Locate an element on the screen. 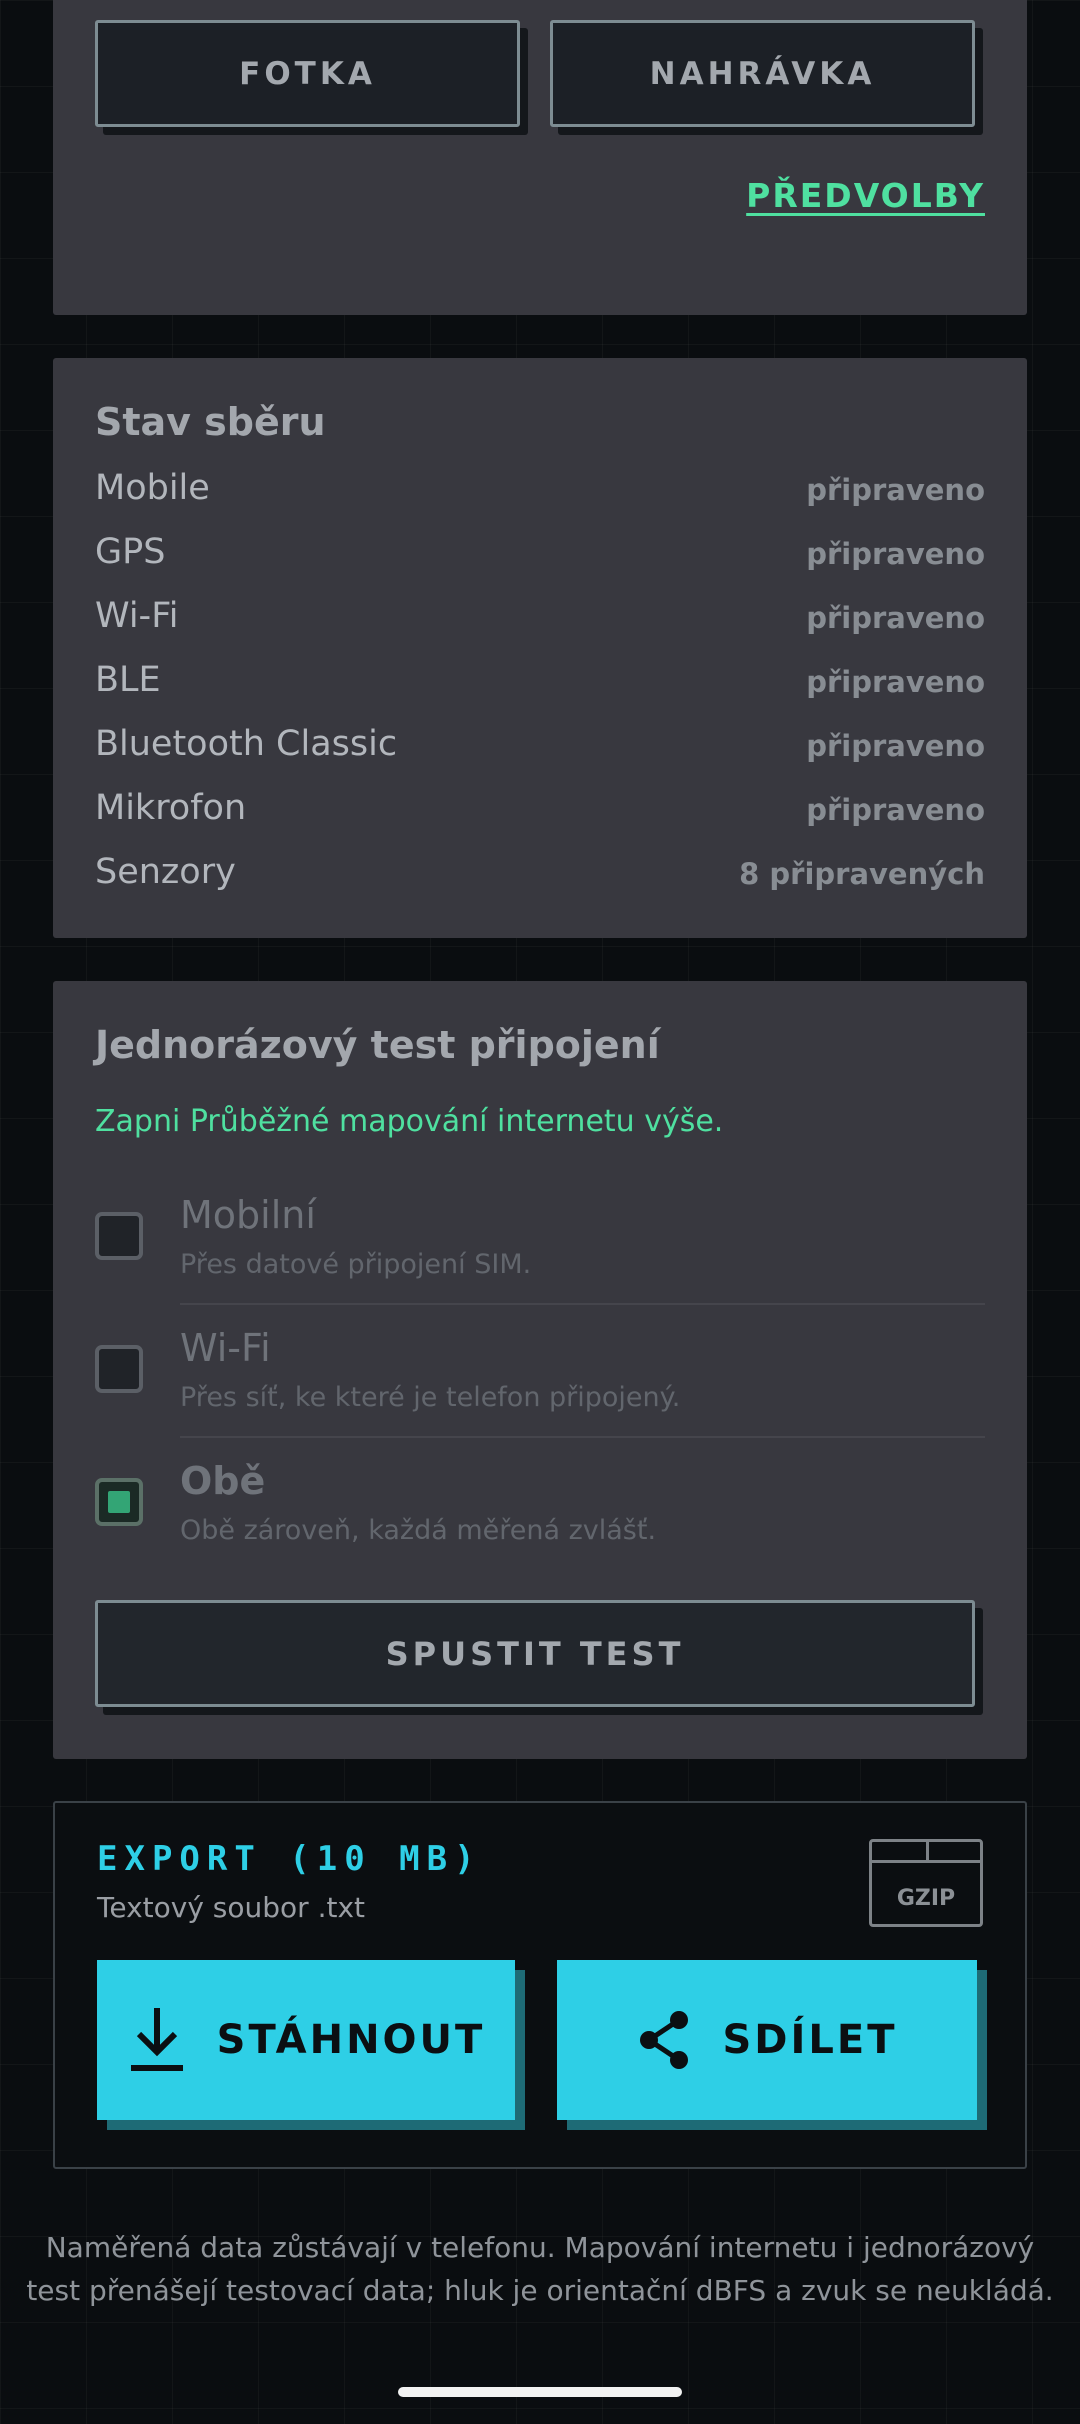 Image resolution: width=1080 pixels, height=2424 pixels. share-icon is located at coordinates (663, 2040).